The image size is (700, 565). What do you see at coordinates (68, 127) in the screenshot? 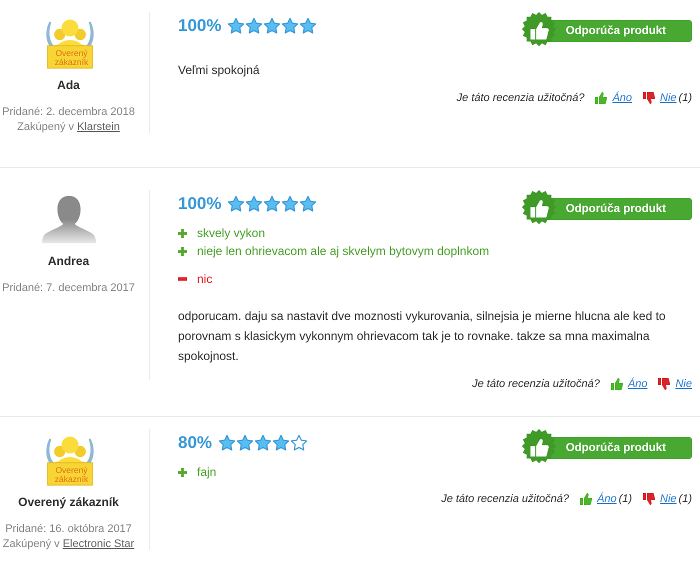
I see `purchased-from: Zakúpený v Klarstein` at bounding box center [68, 127].